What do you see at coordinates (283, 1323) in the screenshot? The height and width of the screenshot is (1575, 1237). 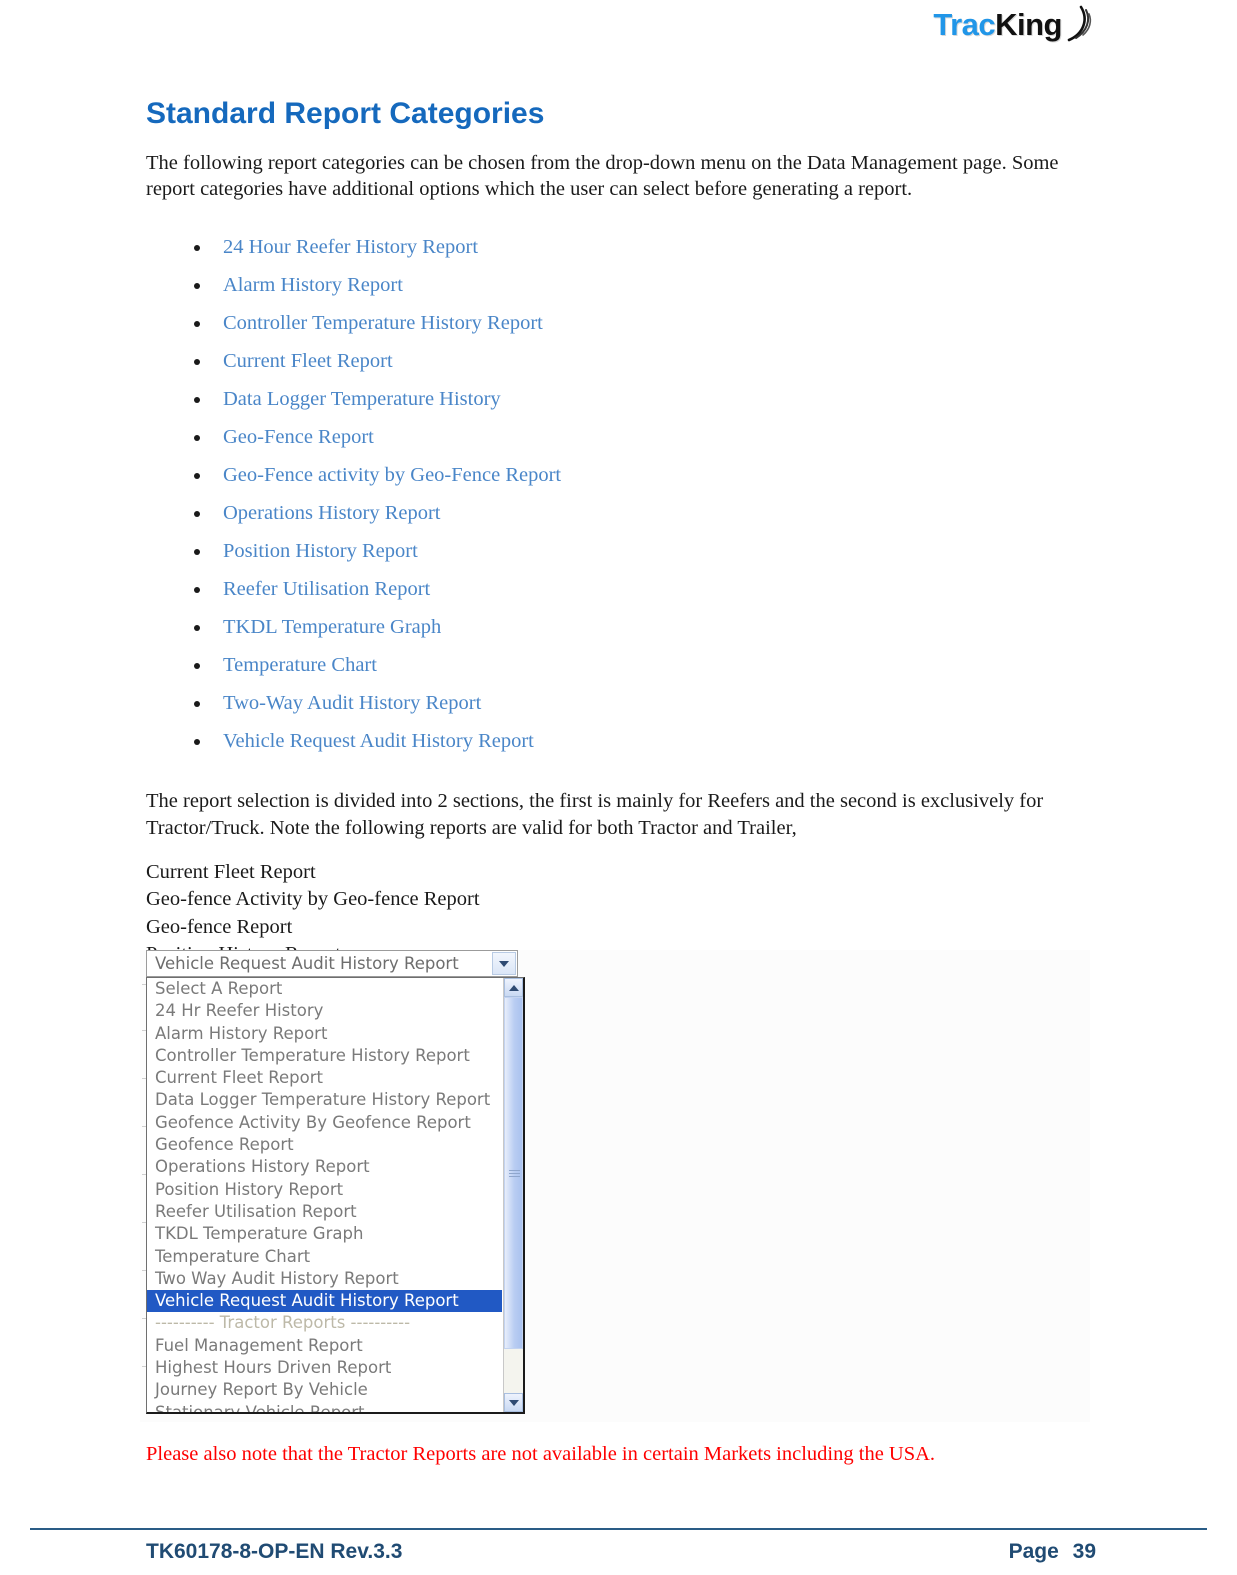 I see `list-separator-tractor-reports: ---------- Tractor Reports ----------` at bounding box center [283, 1323].